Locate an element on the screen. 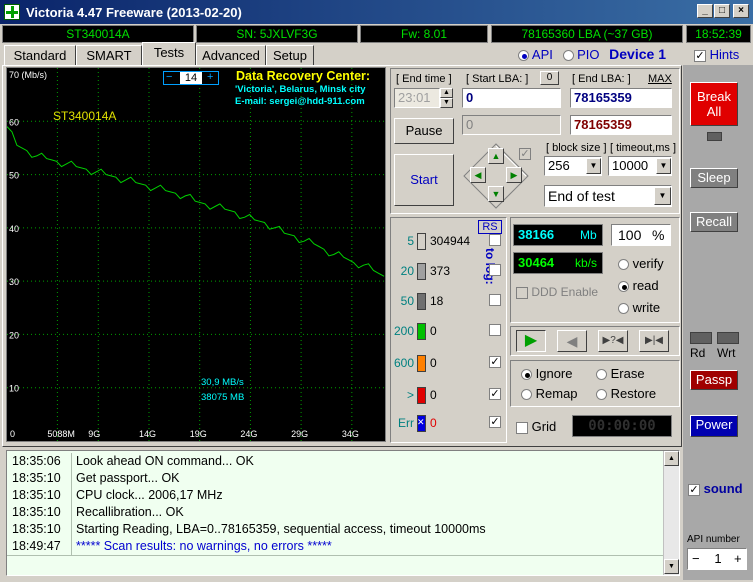  side-panel is located at coordinates (718, 322).